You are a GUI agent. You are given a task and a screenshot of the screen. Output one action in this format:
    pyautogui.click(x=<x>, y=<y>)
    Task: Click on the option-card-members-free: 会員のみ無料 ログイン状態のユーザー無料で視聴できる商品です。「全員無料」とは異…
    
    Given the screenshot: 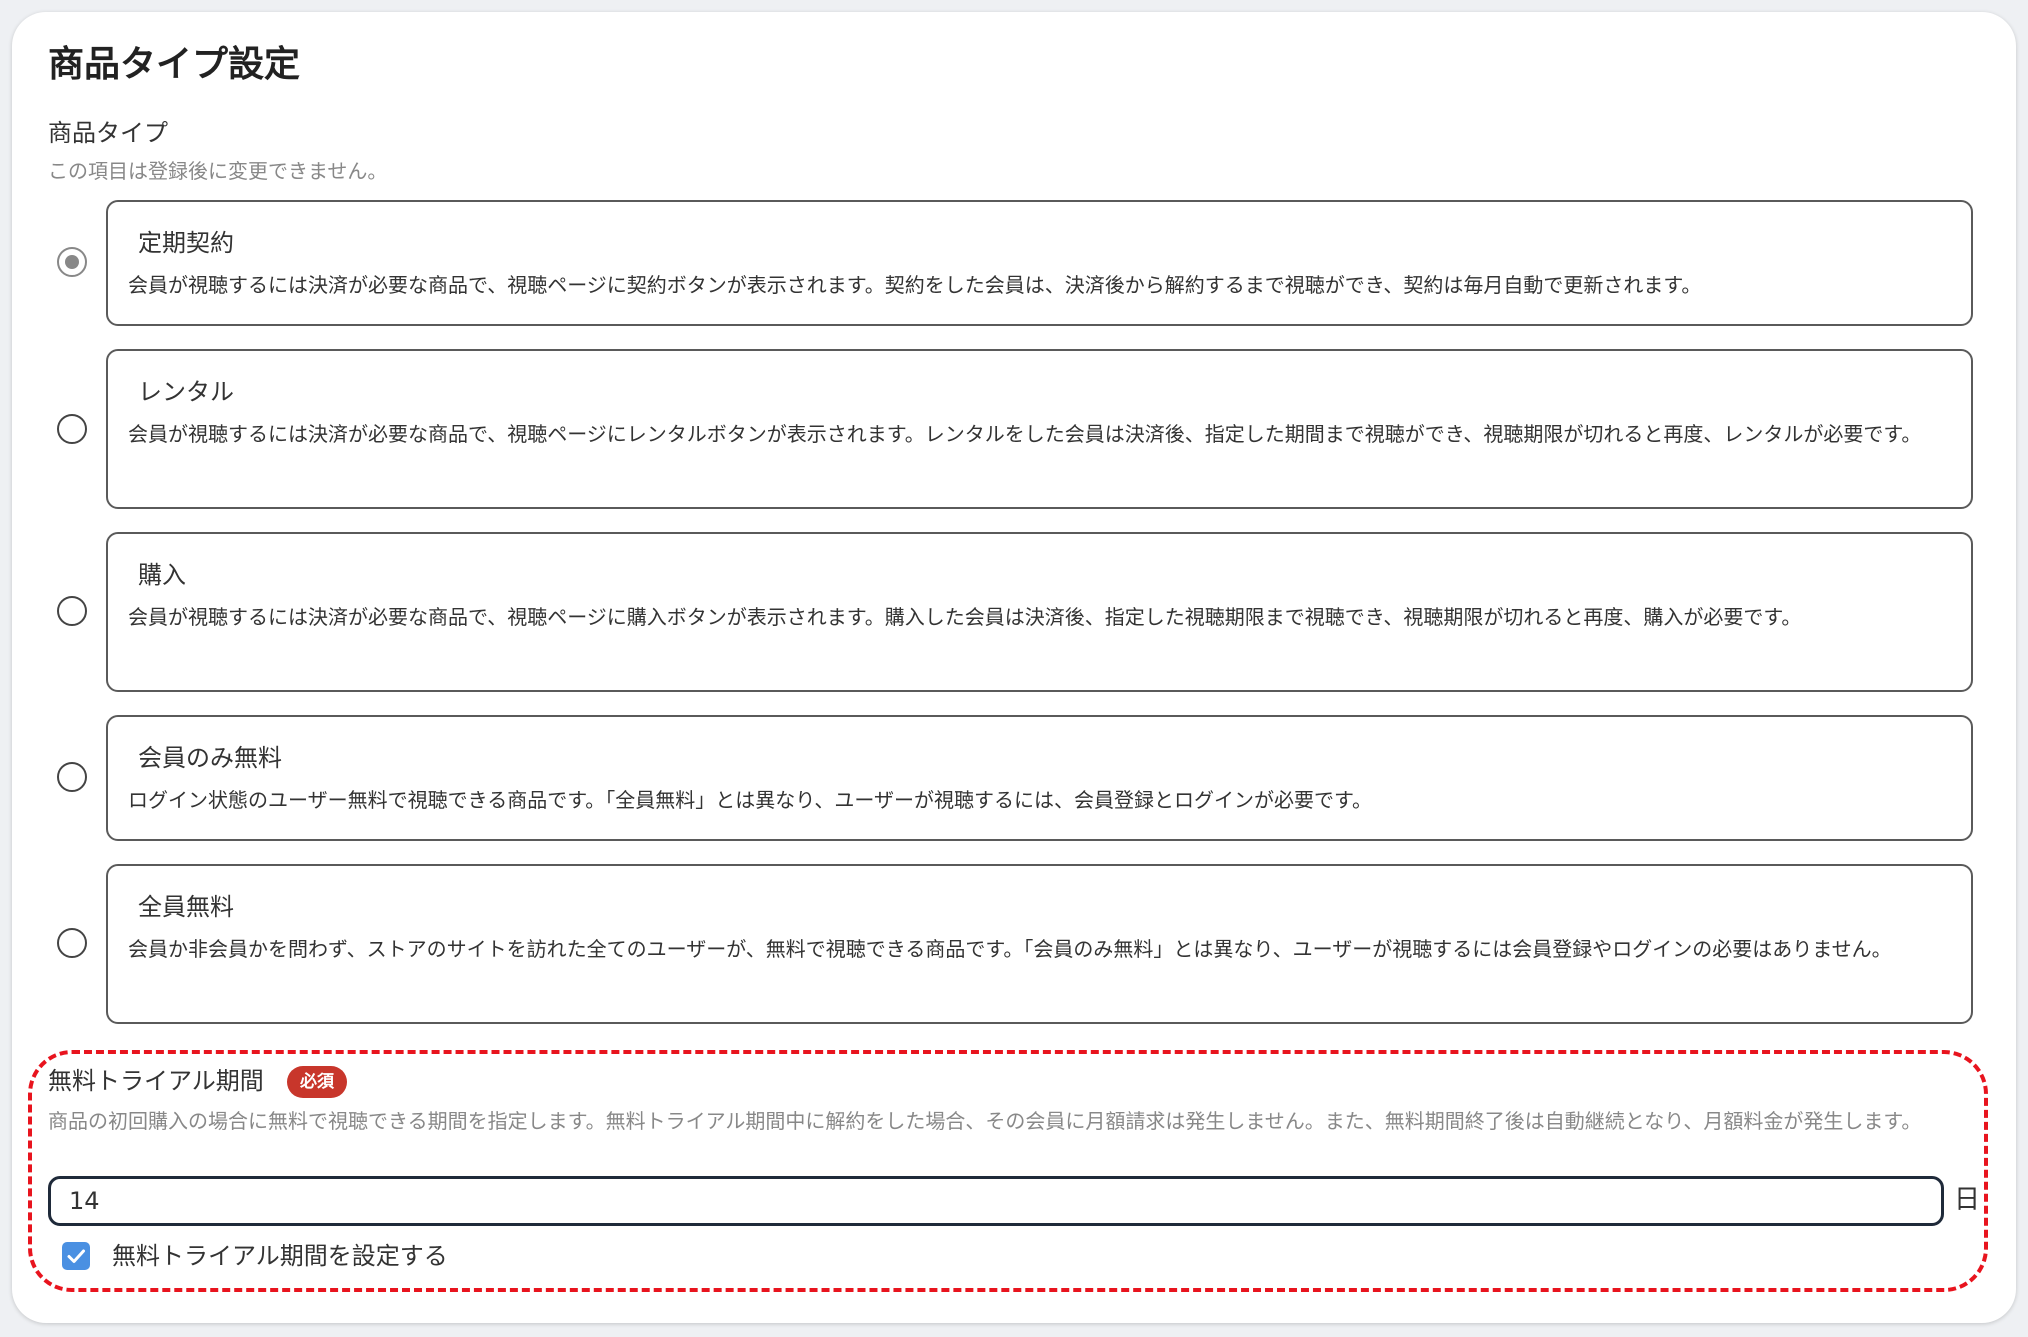 What is the action you would take?
    pyautogui.click(x=1039, y=778)
    